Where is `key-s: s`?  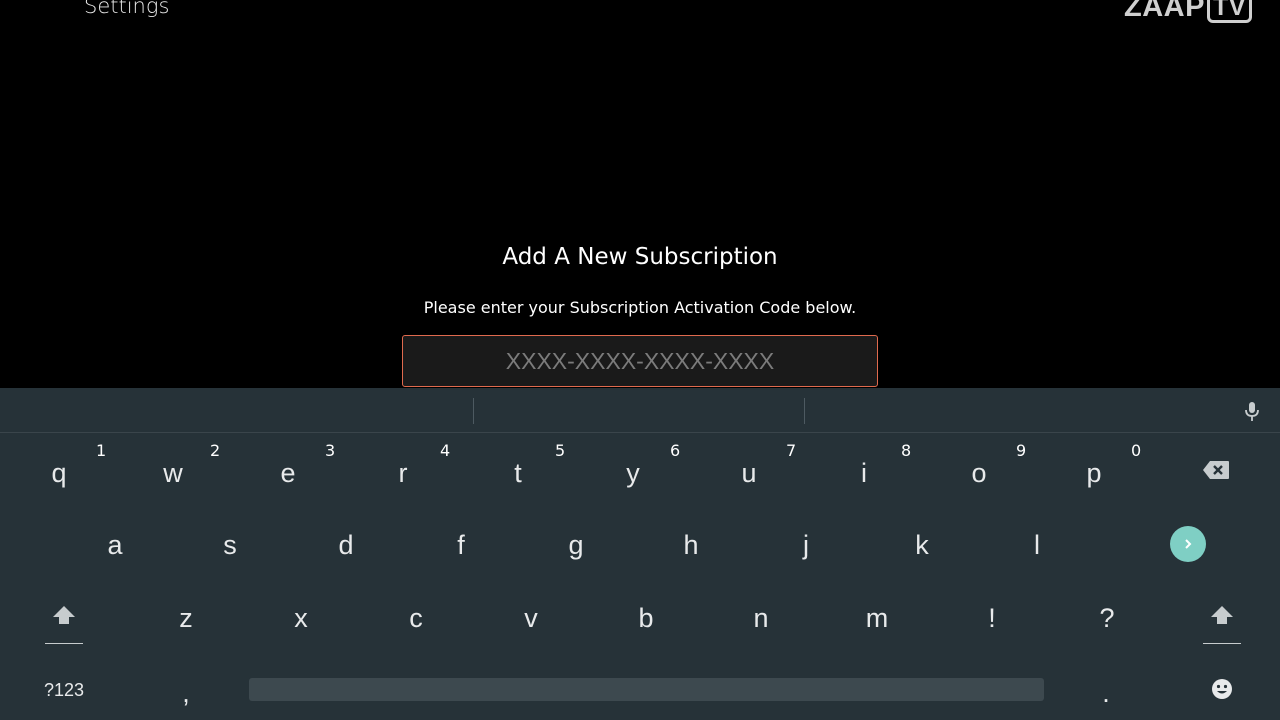
key-s: s is located at coordinates (230, 545).